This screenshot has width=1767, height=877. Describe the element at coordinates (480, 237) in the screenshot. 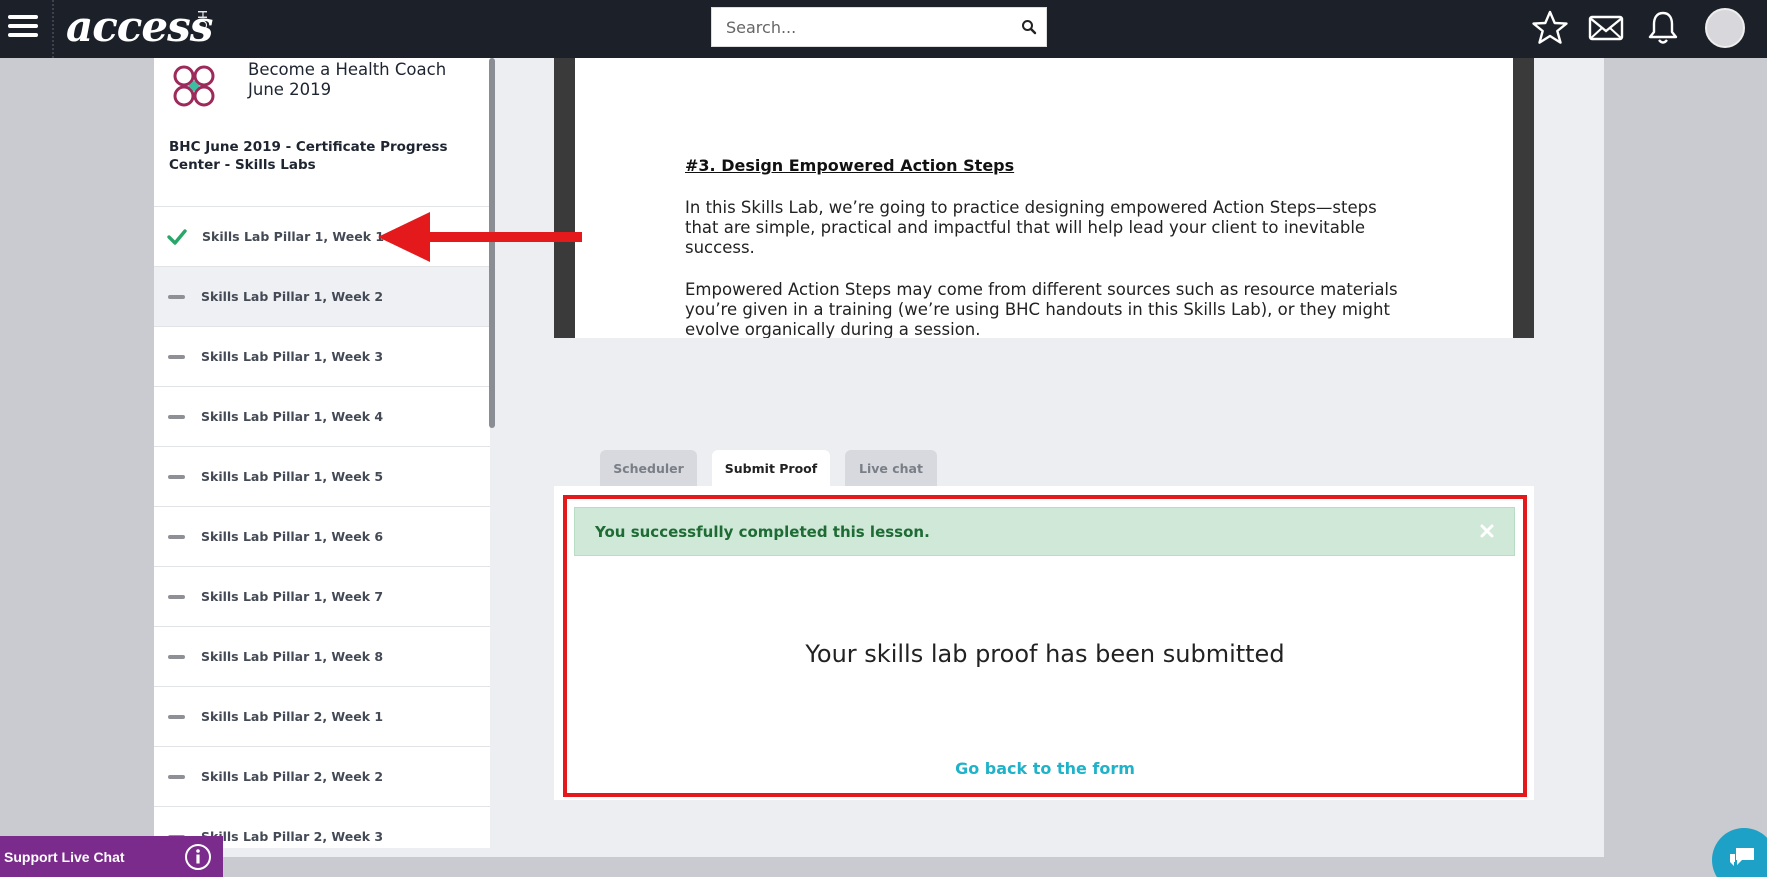

I see `annotation-arrow-icon` at that location.